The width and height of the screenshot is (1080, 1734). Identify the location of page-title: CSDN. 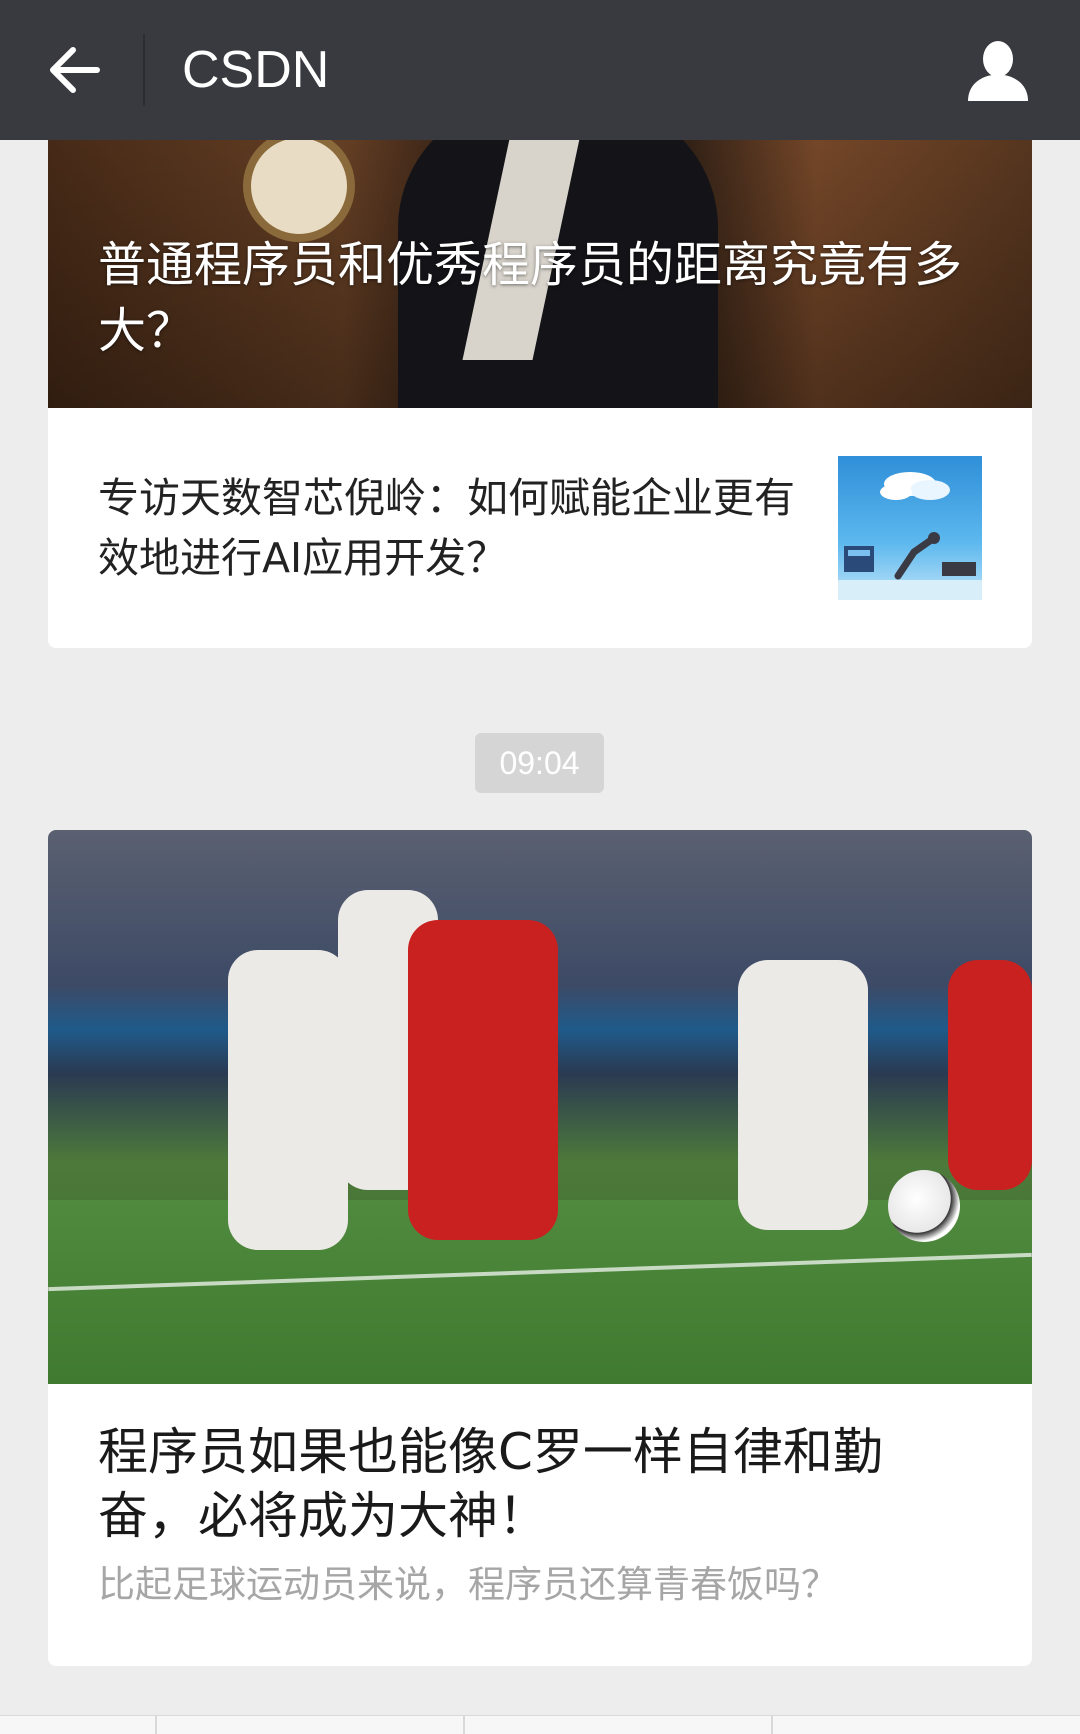
(256, 70).